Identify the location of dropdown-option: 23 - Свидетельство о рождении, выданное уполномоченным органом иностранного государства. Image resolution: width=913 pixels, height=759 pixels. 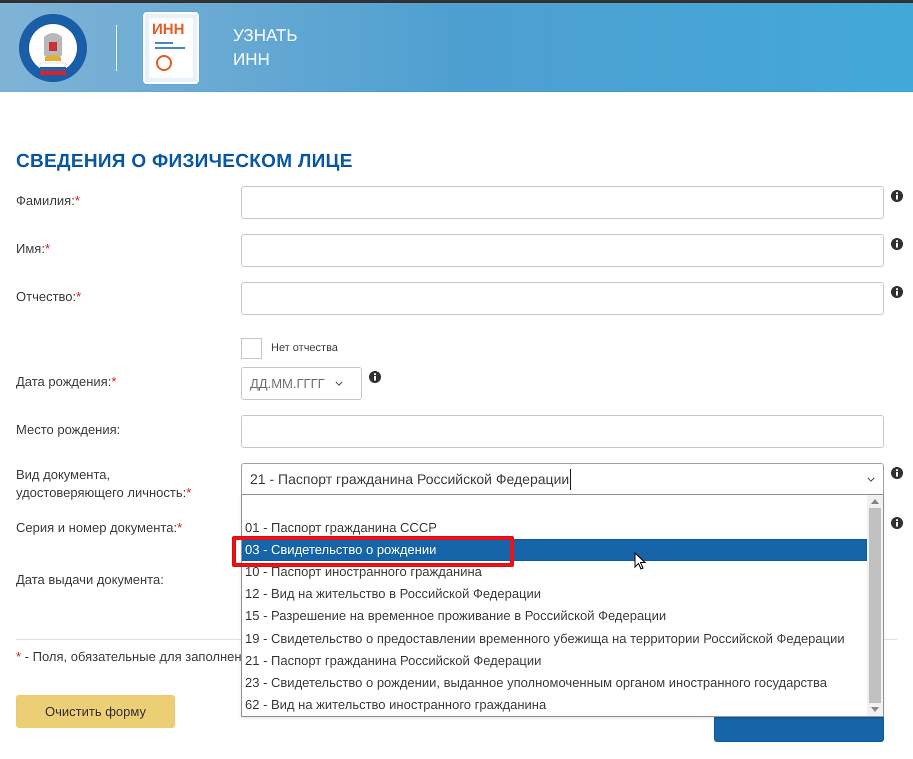
(554, 683).